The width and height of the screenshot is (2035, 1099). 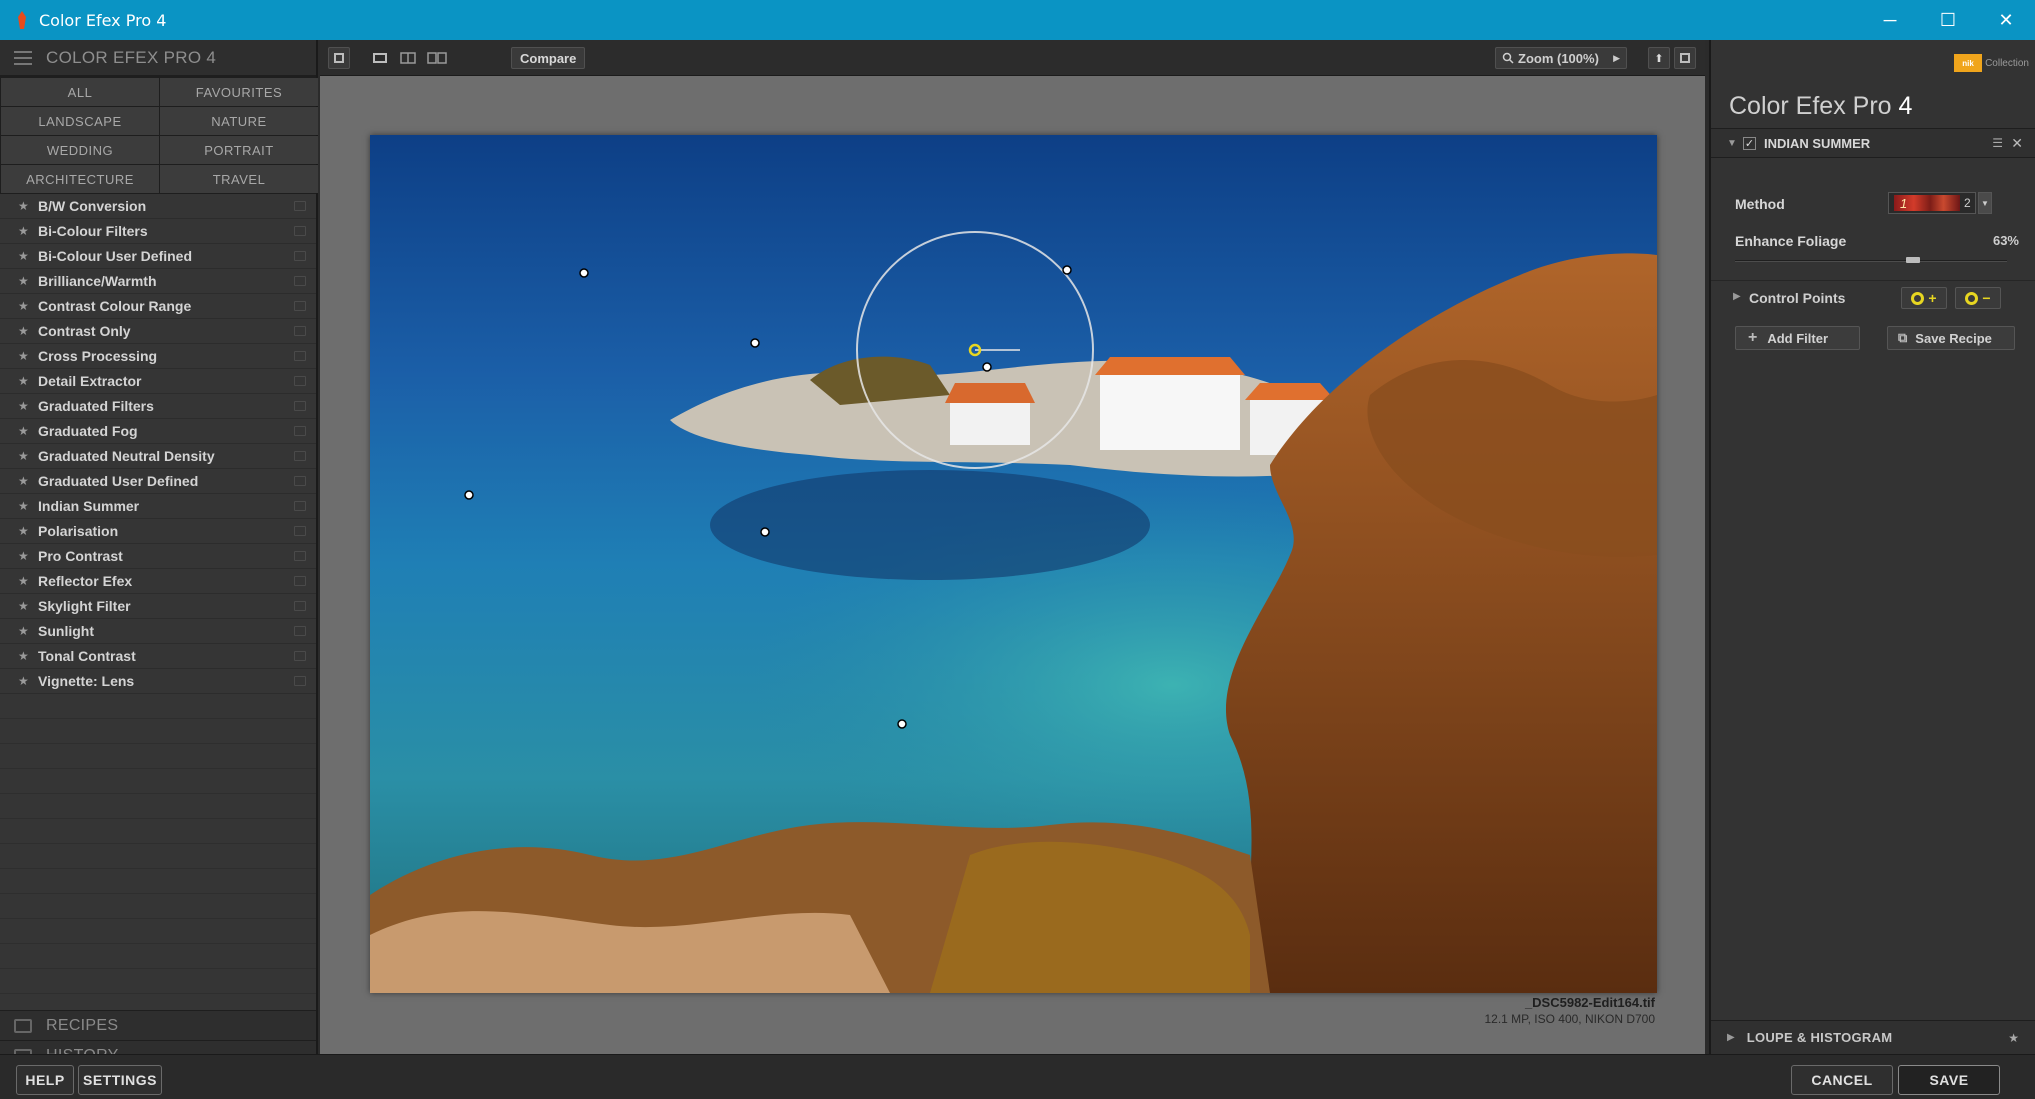 What do you see at coordinates (1871, 260) in the screenshot?
I see `enhance-foliage-slider` at bounding box center [1871, 260].